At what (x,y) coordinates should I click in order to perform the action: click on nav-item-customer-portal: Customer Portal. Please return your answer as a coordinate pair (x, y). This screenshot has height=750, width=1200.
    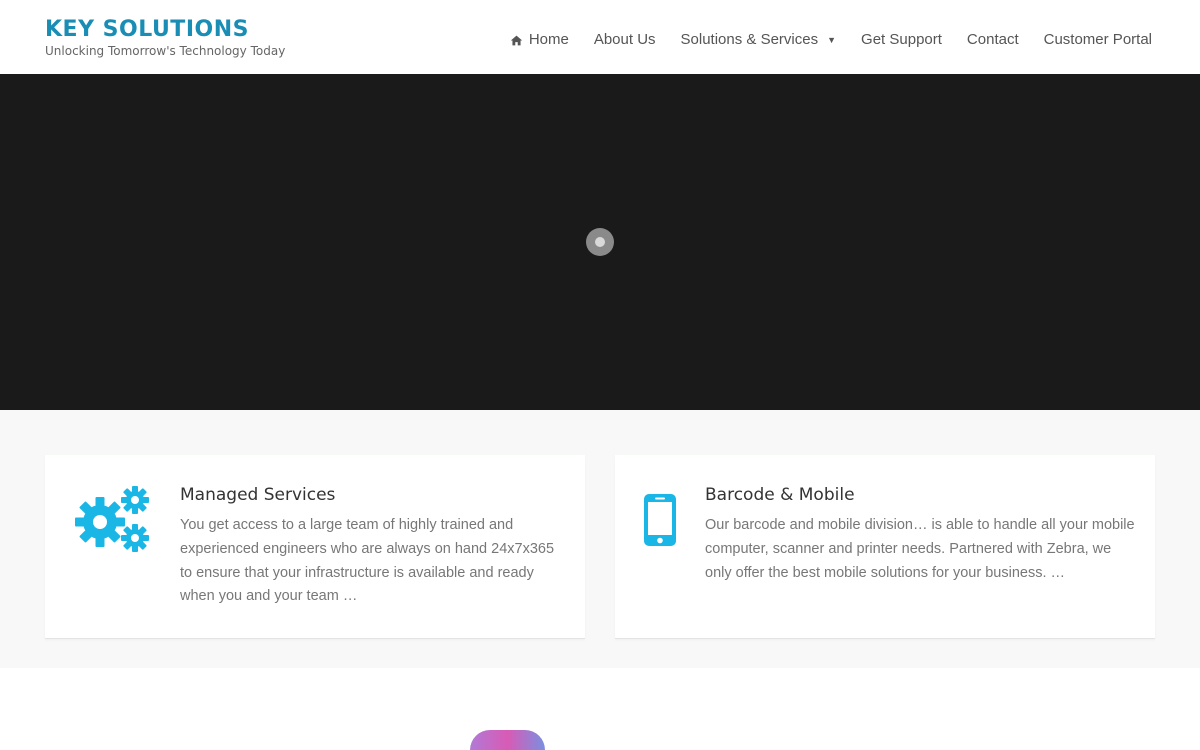
    Looking at the image, I should click on (1098, 40).